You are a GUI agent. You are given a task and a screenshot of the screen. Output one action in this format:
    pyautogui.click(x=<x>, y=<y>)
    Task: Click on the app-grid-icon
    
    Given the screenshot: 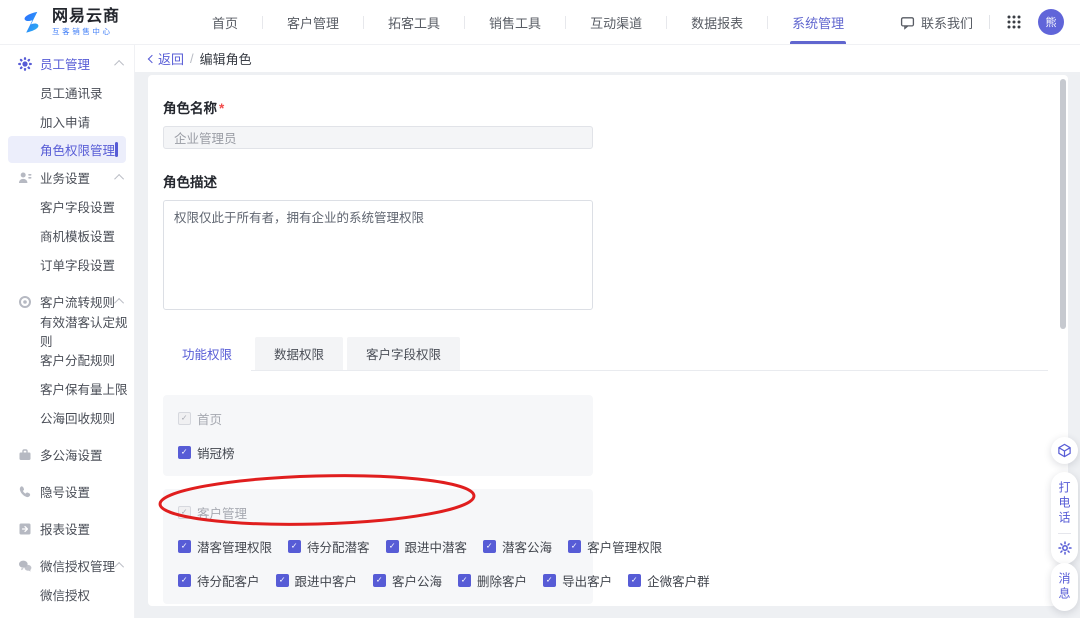 What is the action you would take?
    pyautogui.click(x=1014, y=22)
    